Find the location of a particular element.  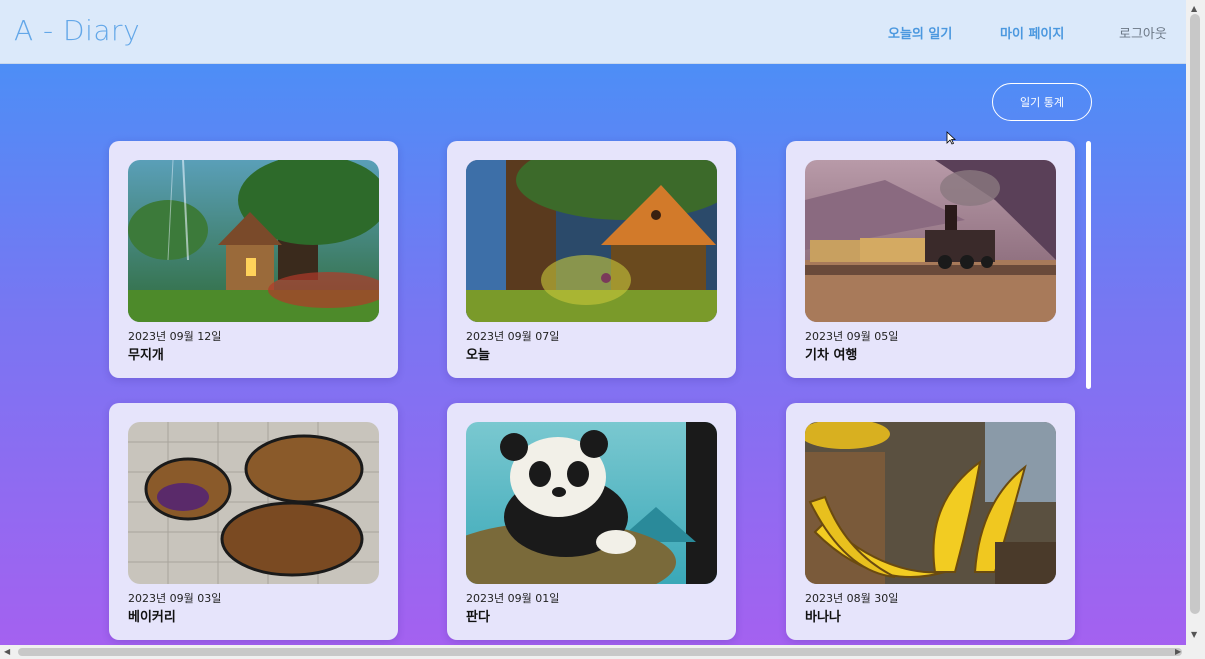

card-title: 판다 is located at coordinates (478, 617).